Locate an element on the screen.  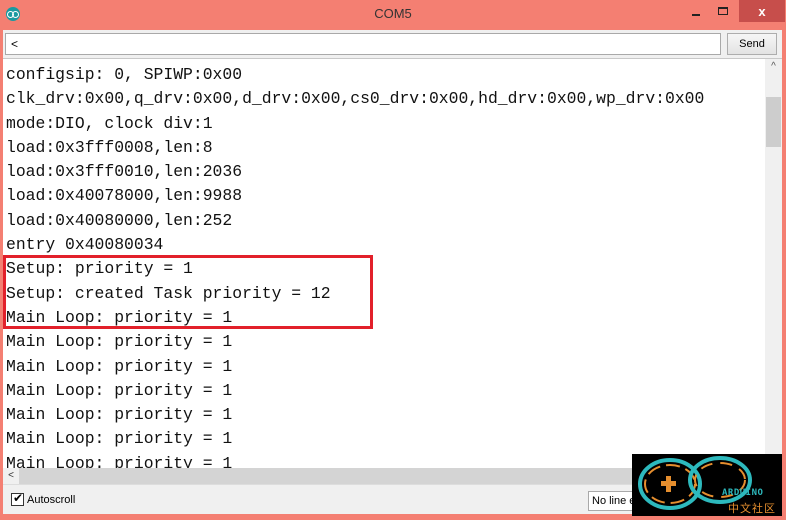
autoscroll-checkbox is located at coordinates (17, 498).